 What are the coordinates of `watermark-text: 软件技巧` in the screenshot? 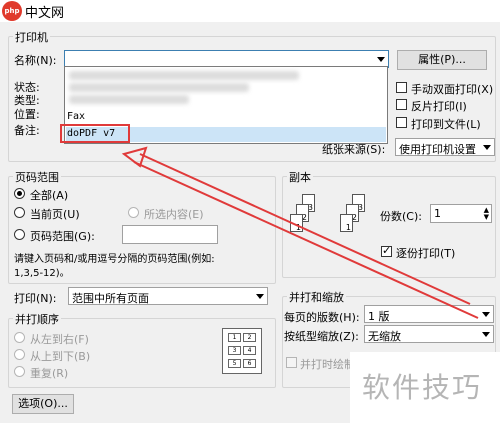 It's located at (422, 387).